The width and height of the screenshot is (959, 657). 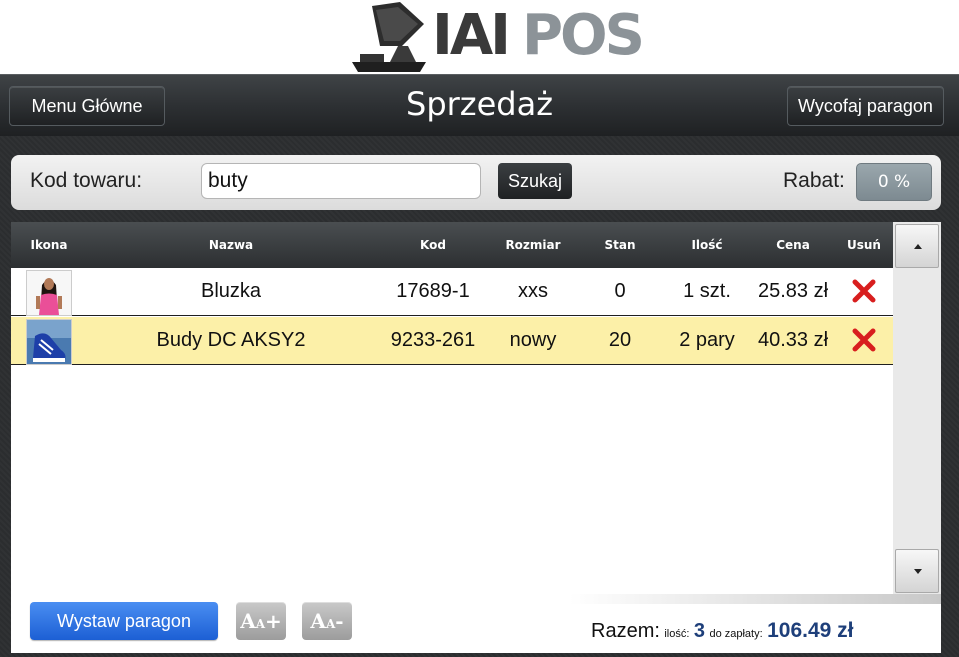 What do you see at coordinates (736, 634) in the screenshot?
I see `to-pay-label: do zapłaty:` at bounding box center [736, 634].